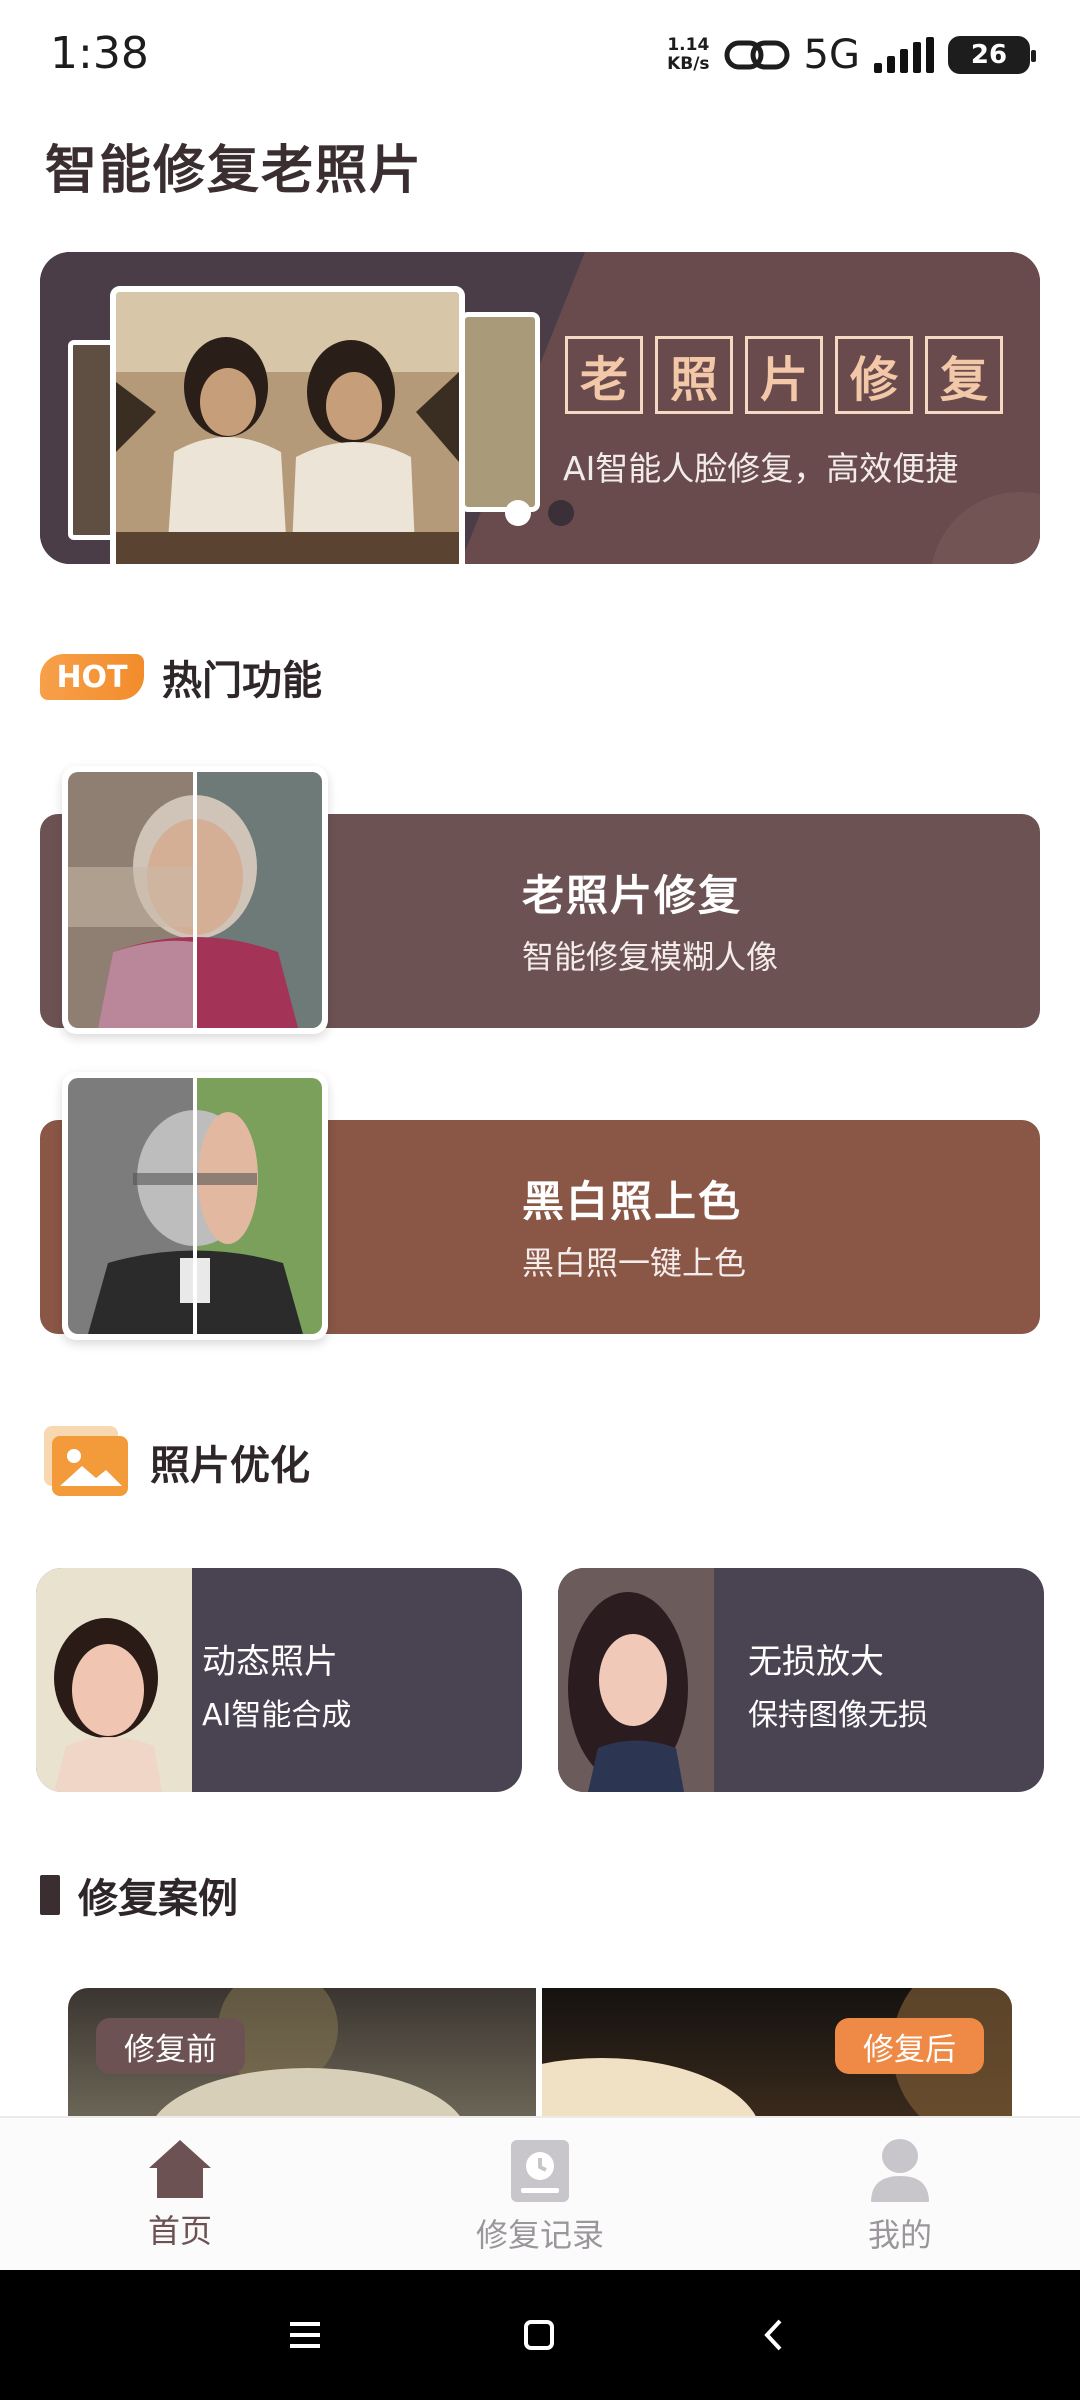 The height and width of the screenshot is (2400, 1080). What do you see at coordinates (305, 2335) in the screenshot?
I see `menu-icon` at bounding box center [305, 2335].